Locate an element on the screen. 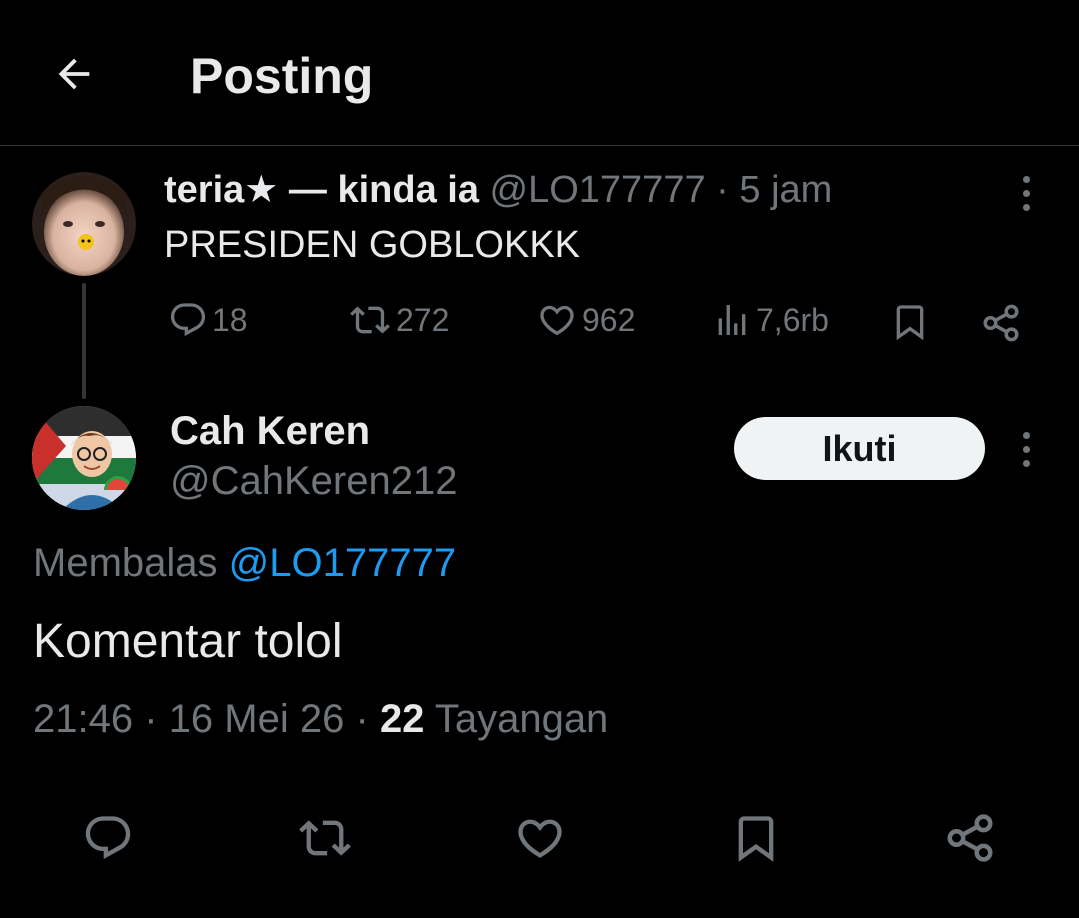 The image size is (1079, 918). parent-views-button: 7,6rb is located at coordinates (770, 320).